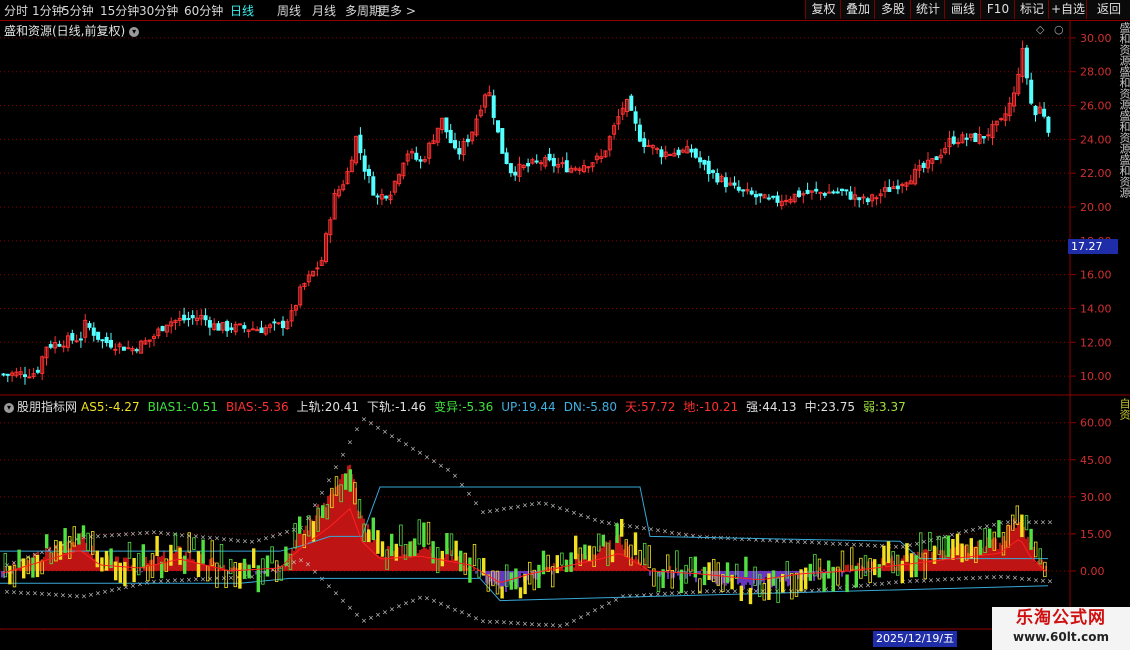 Image resolution: width=1130 pixels, height=650 pixels. Describe the element at coordinates (119, 10) in the screenshot. I see `period-tab-3: 15分钟` at that location.